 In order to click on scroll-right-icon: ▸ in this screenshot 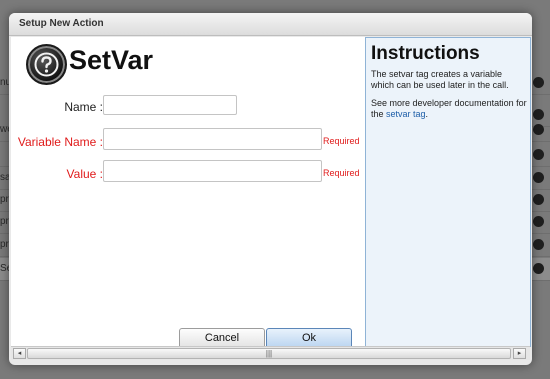, I will do `click(519, 353)`.